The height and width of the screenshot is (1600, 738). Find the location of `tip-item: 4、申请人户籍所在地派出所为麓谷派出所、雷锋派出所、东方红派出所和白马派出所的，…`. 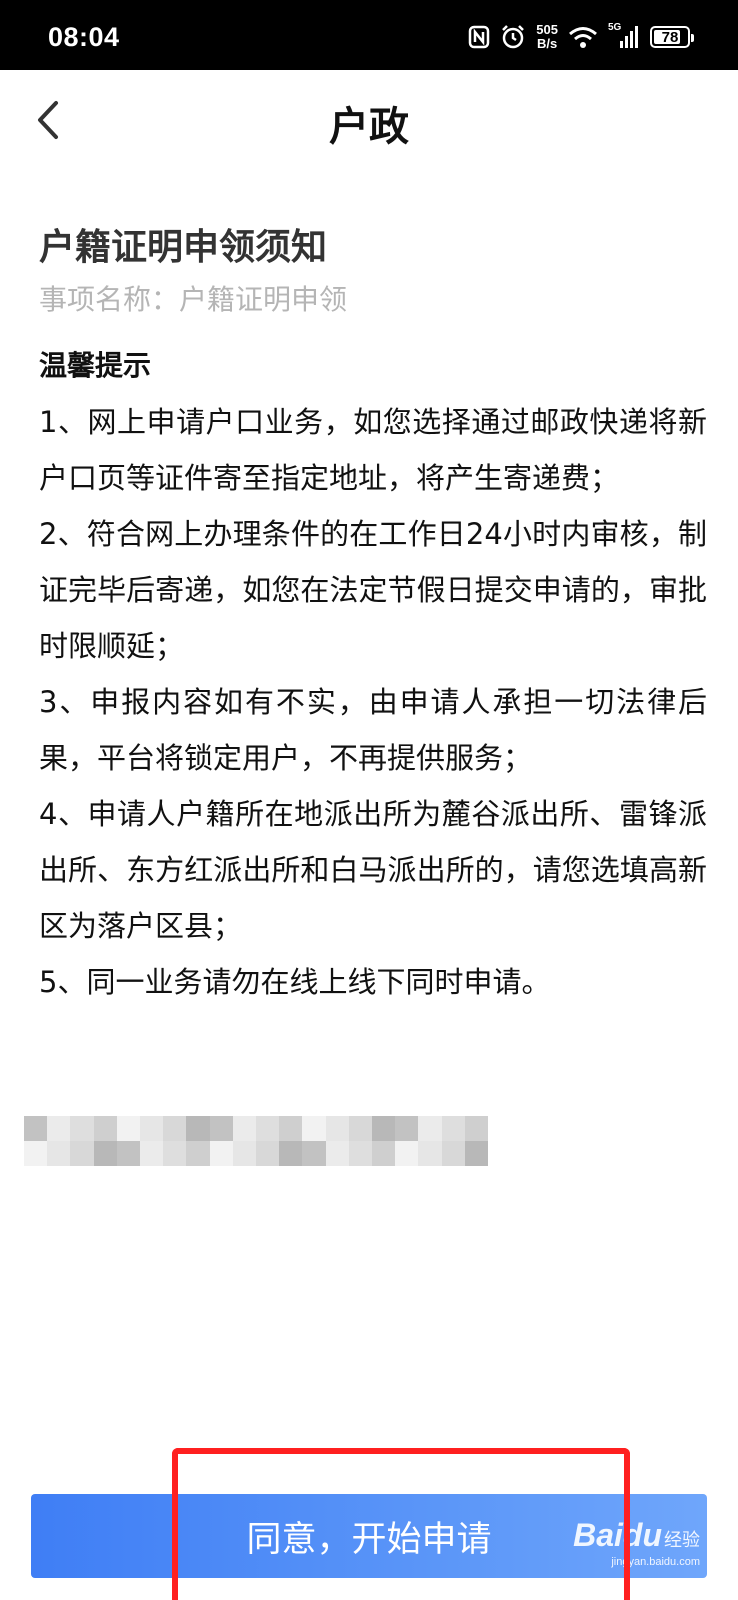

tip-item: 4、申请人户籍所在地派出所为麓谷派出所、雷锋派出所、东方红派出所和白马派出所的，… is located at coordinates (373, 870).